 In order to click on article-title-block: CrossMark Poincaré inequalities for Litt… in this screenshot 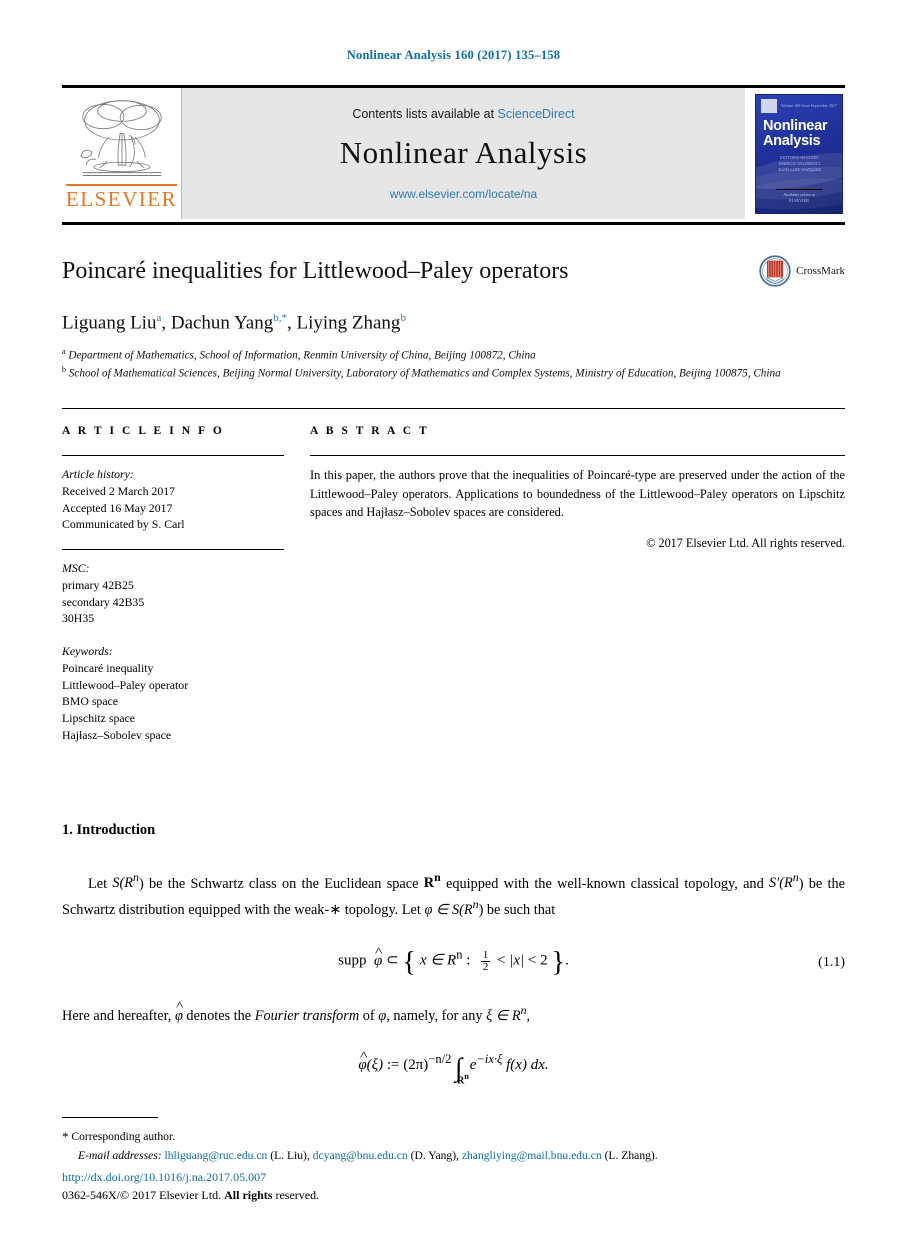, I will do `click(453, 318)`.